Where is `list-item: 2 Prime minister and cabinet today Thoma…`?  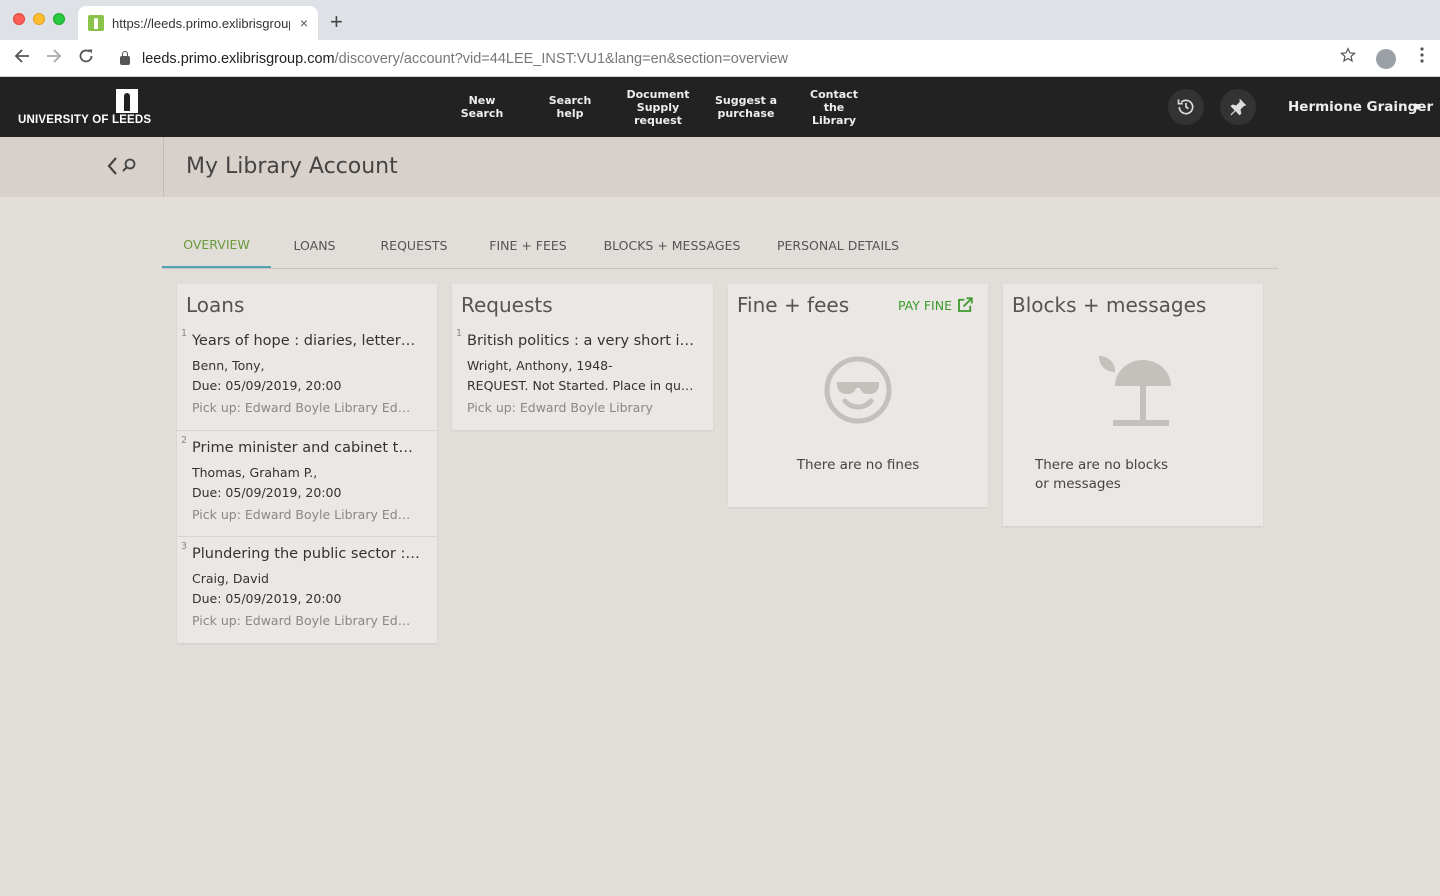
list-item: 2 Prime minister and cabinet today Thoma… is located at coordinates (307, 486).